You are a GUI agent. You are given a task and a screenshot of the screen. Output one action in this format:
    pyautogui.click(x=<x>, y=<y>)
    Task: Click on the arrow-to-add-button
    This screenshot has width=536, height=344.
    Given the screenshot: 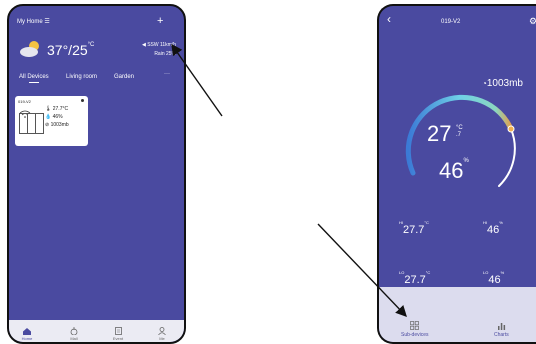 What is the action you would take?
    pyautogui.click(x=197, y=80)
    